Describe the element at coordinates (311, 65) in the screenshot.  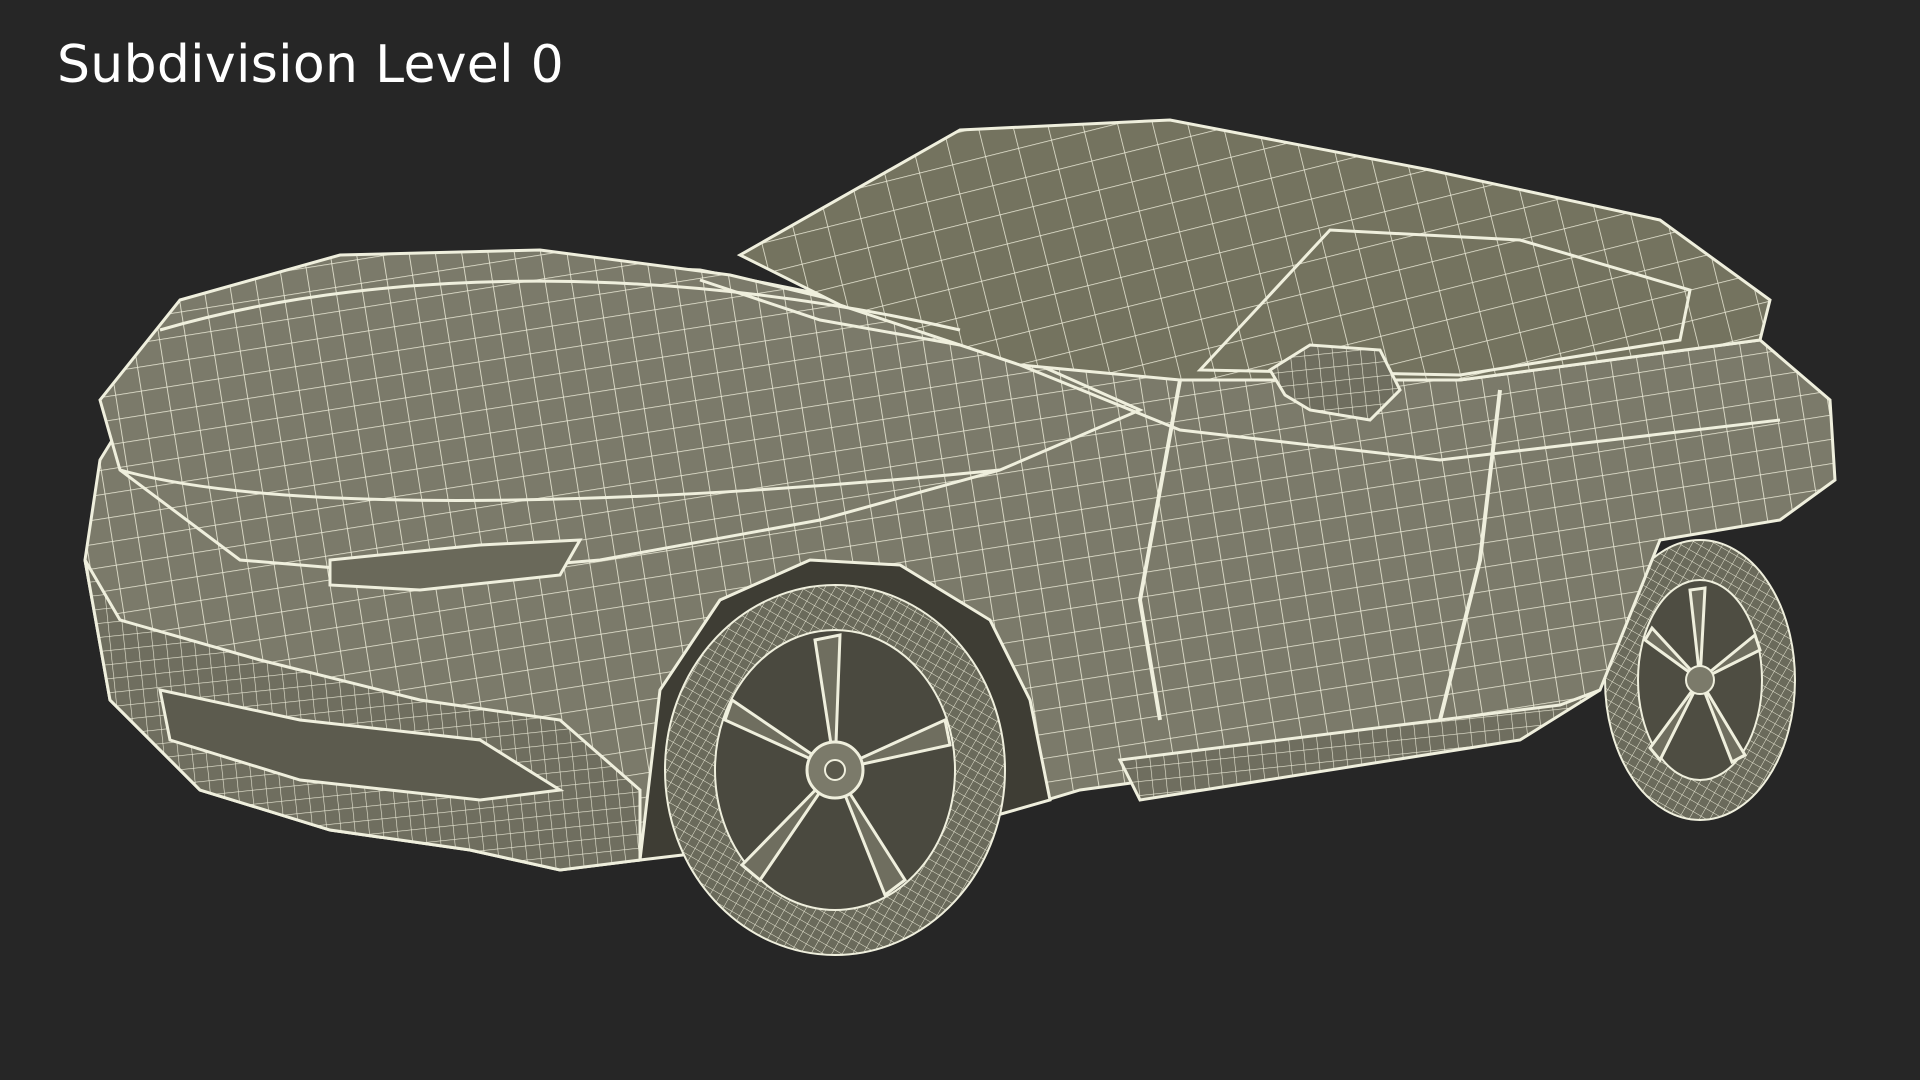
I see `subdivision-level-caption: Subdivision Level 0` at that location.